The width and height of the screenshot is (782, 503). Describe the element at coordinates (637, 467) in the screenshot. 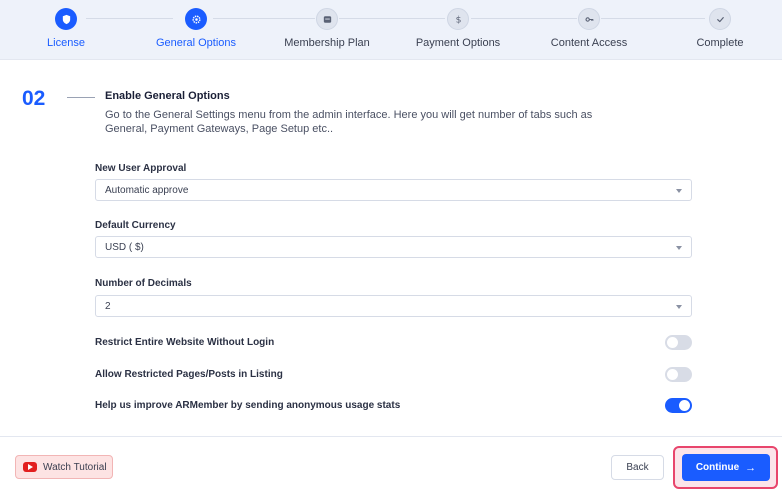

I see `back-button: Back` at that location.